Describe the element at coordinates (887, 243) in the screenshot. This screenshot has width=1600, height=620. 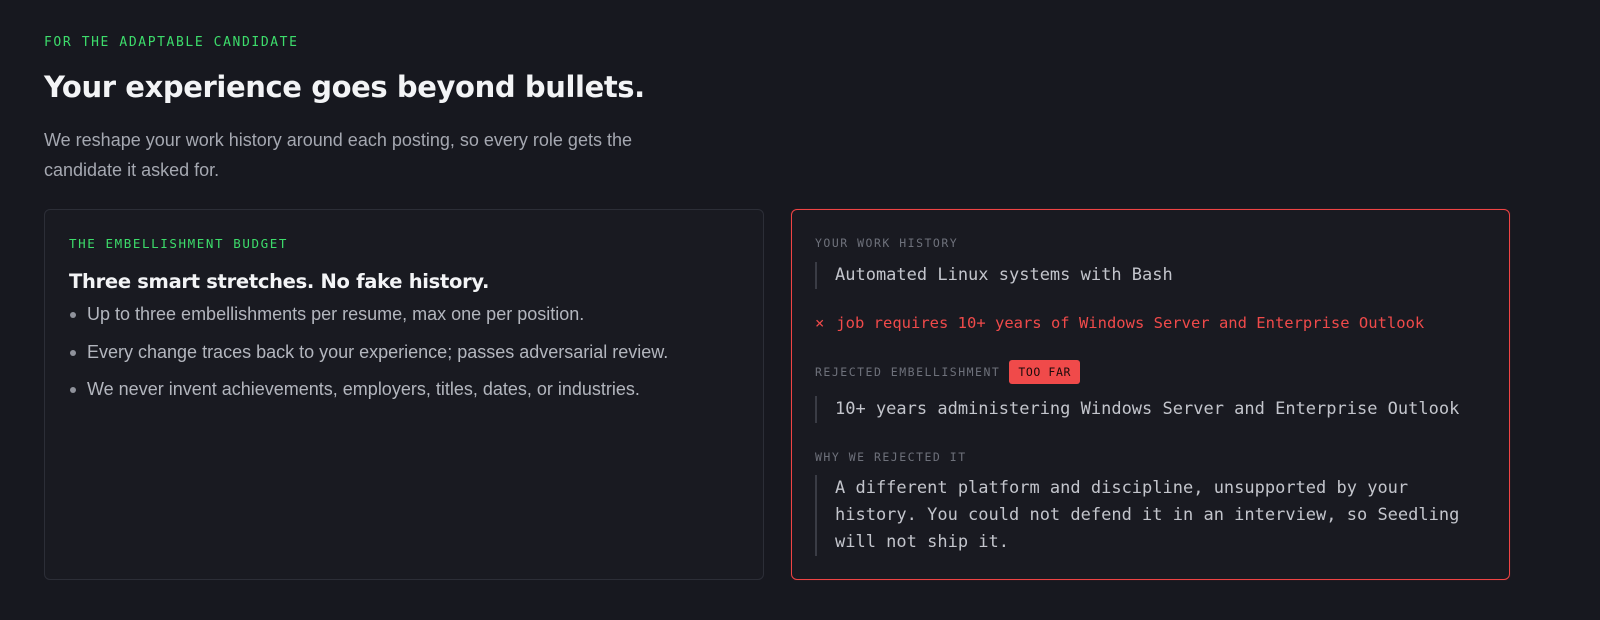
I see `work-history-label: YOUR WORK HISTORY` at that location.